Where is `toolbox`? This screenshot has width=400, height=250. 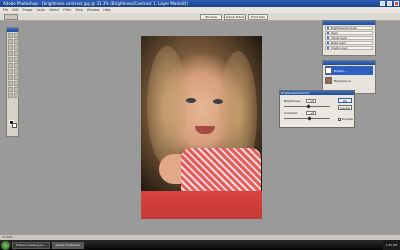 toolbox is located at coordinates (12, 82).